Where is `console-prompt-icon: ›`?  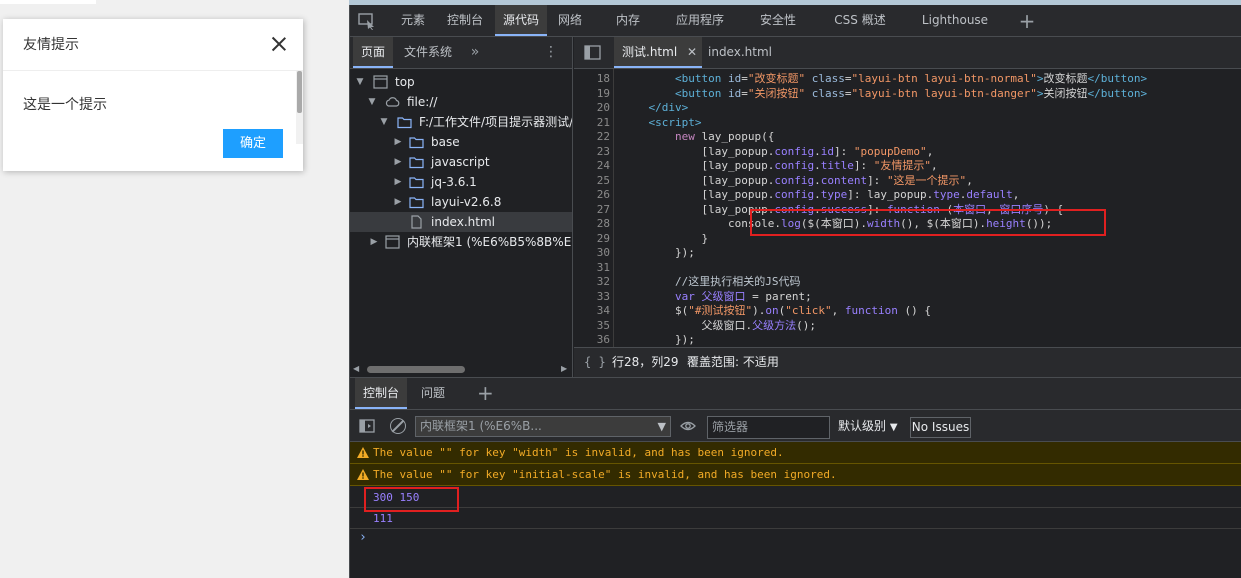 console-prompt-icon: › is located at coordinates (363, 537).